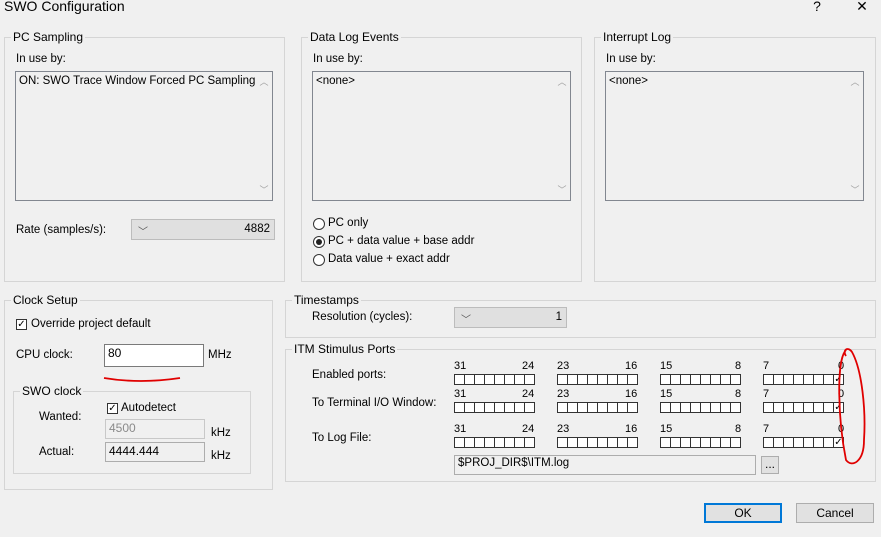 This screenshot has height=537, width=881. I want to click on resolution-label: Resolution (cycles):, so click(362, 317).